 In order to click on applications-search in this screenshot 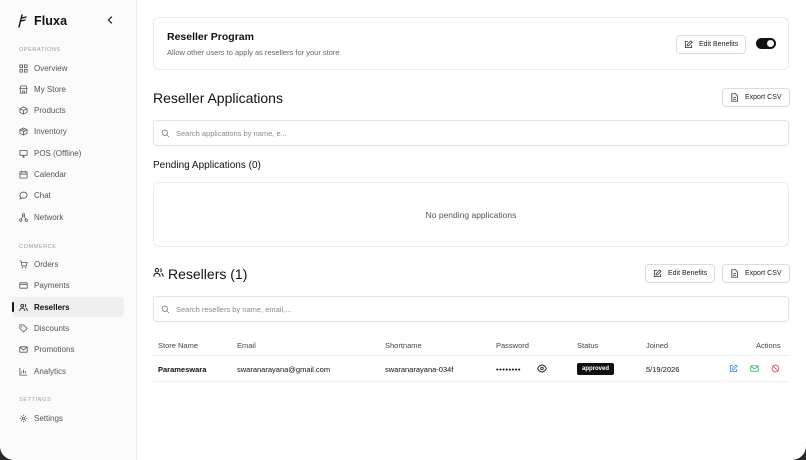, I will do `click(471, 133)`.